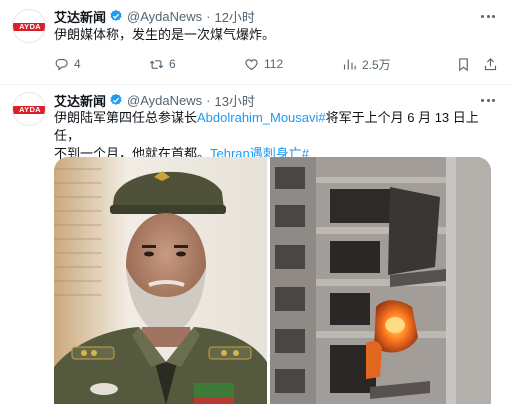  What do you see at coordinates (165, 34) in the screenshot?
I see `tweet-text: 伊朗媒体称，发生的是一次煤气爆炸。` at bounding box center [165, 34].